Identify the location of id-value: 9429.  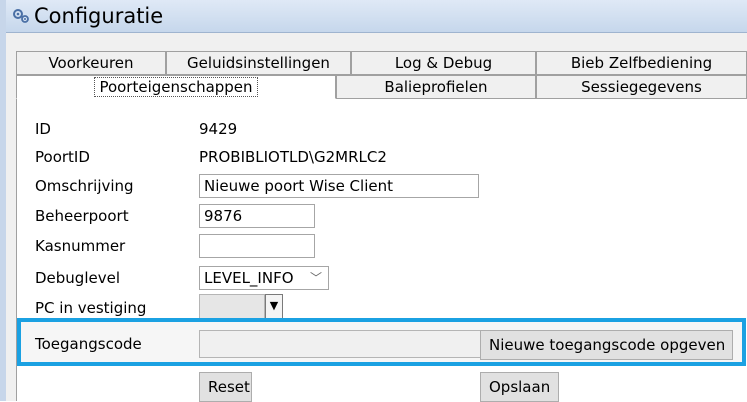
(218, 129).